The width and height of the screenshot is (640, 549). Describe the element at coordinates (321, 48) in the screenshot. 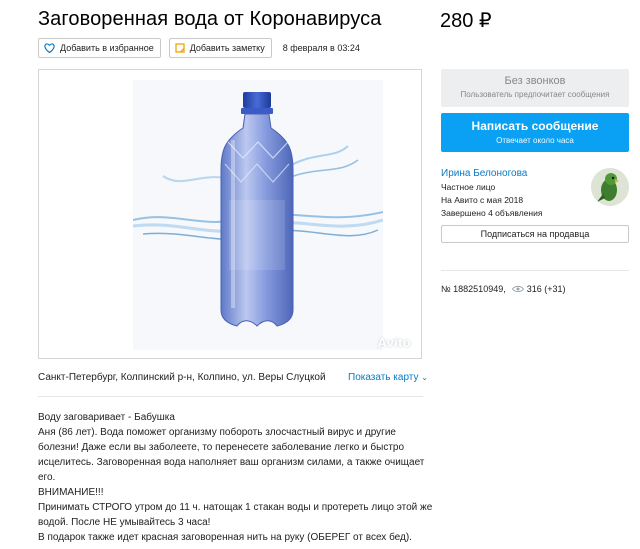

I see `publish-date: 8 февраля в 03:24` at that location.